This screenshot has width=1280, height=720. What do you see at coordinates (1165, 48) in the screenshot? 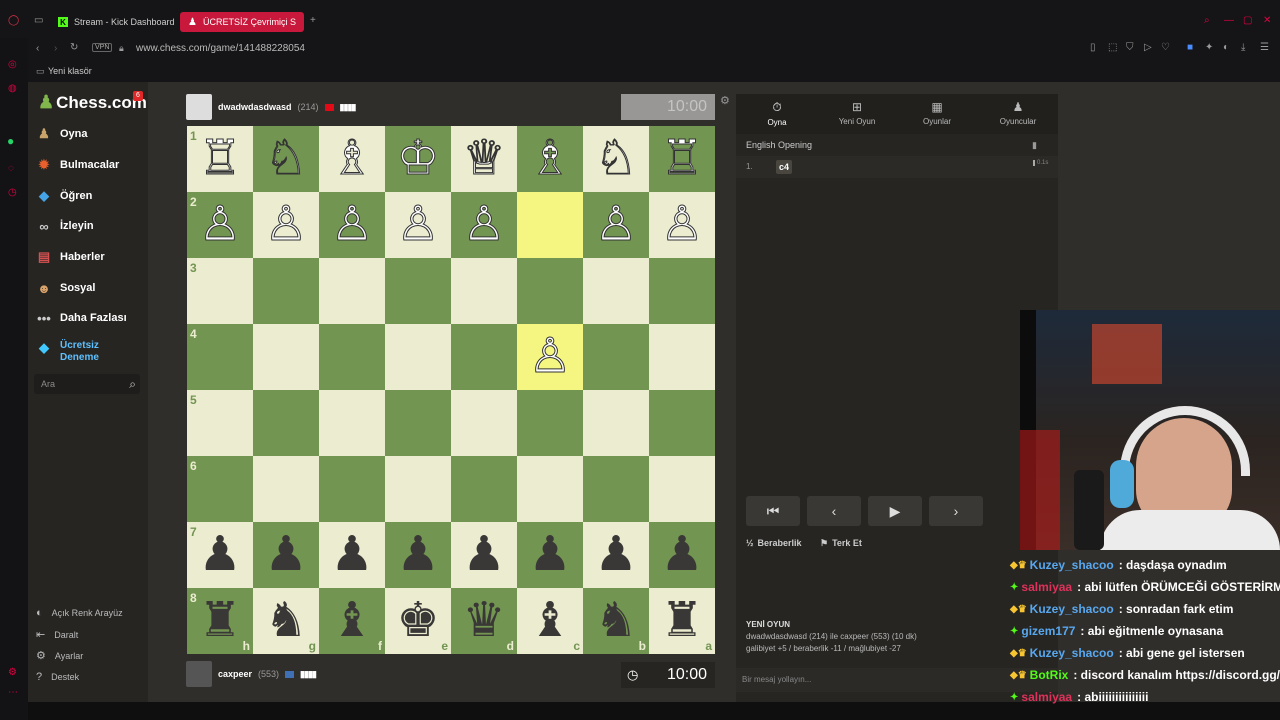
I see `heart-icon: ♡` at bounding box center [1165, 48].